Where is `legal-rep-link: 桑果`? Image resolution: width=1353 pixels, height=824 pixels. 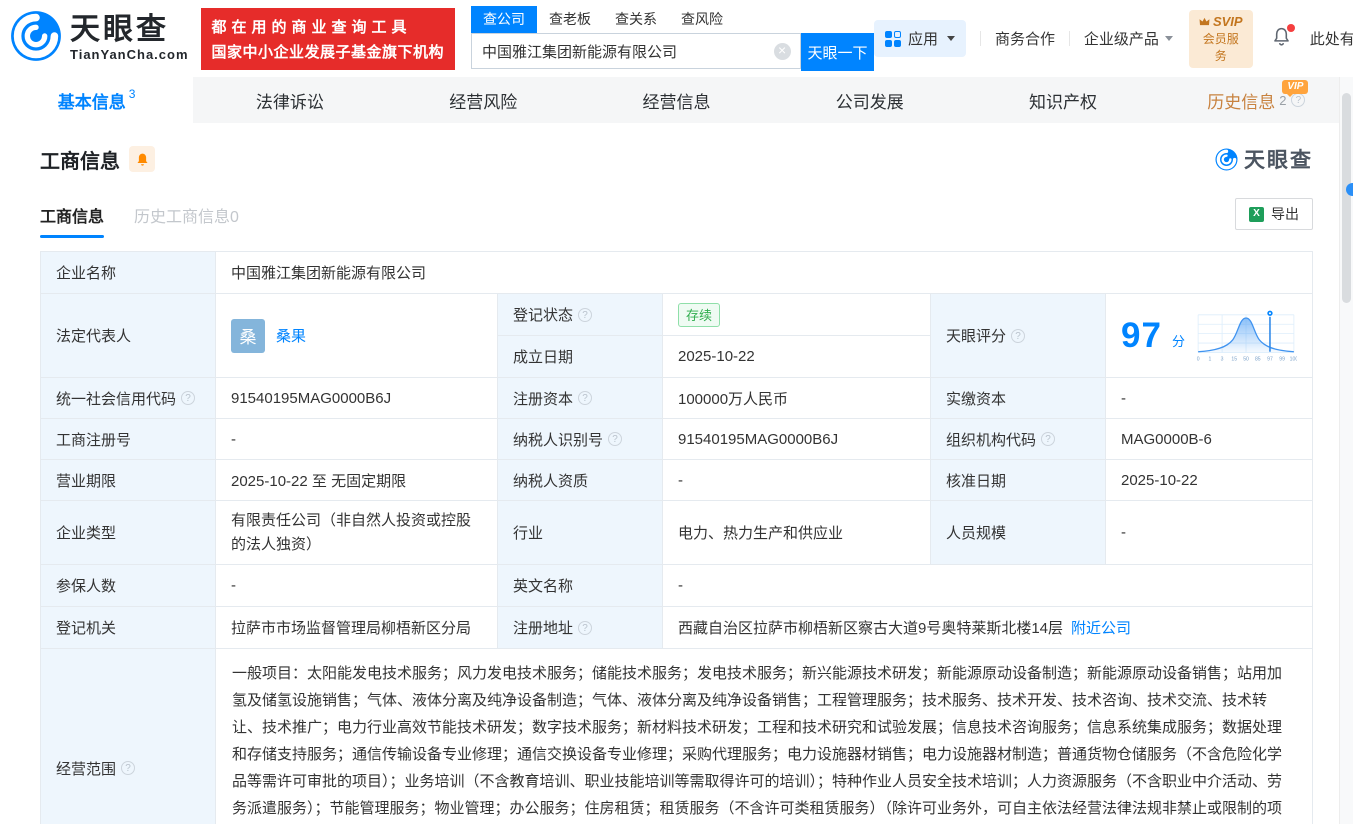
legal-rep-link: 桑果 is located at coordinates (291, 335).